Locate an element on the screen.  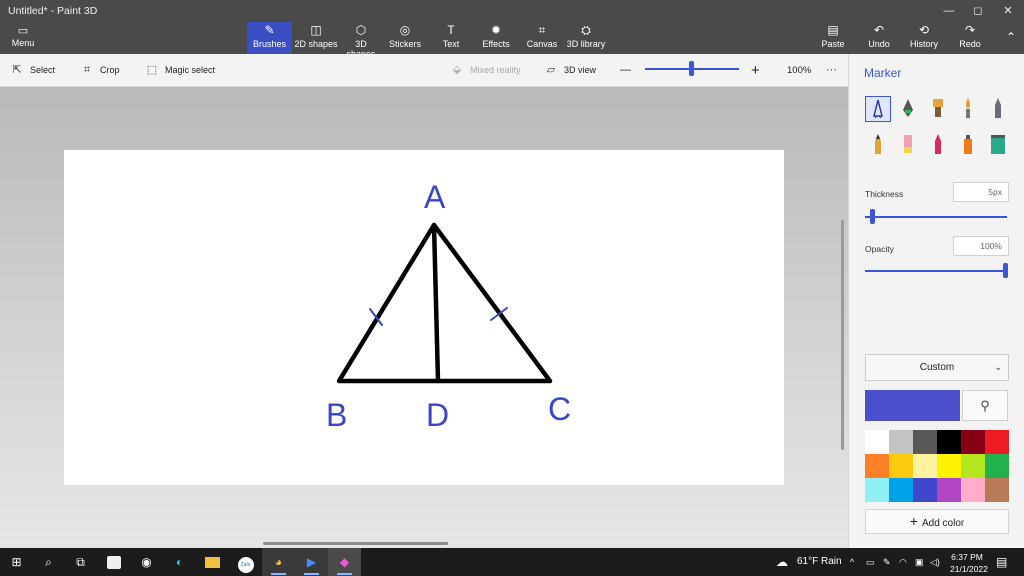
magic-select-button: ⬚ Magic select is located at coordinates (180, 70).